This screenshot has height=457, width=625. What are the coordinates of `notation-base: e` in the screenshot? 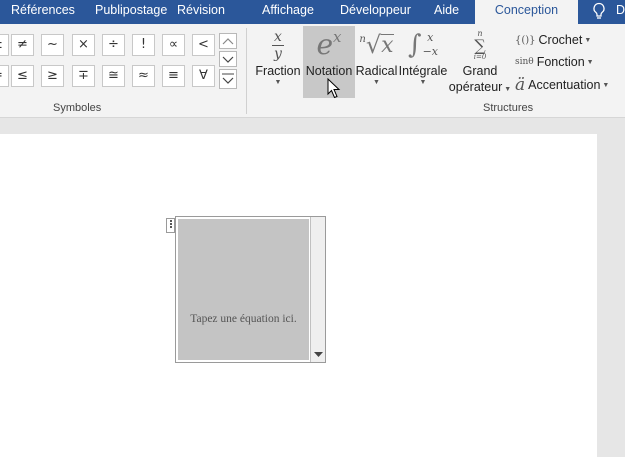 It's located at (325, 44).